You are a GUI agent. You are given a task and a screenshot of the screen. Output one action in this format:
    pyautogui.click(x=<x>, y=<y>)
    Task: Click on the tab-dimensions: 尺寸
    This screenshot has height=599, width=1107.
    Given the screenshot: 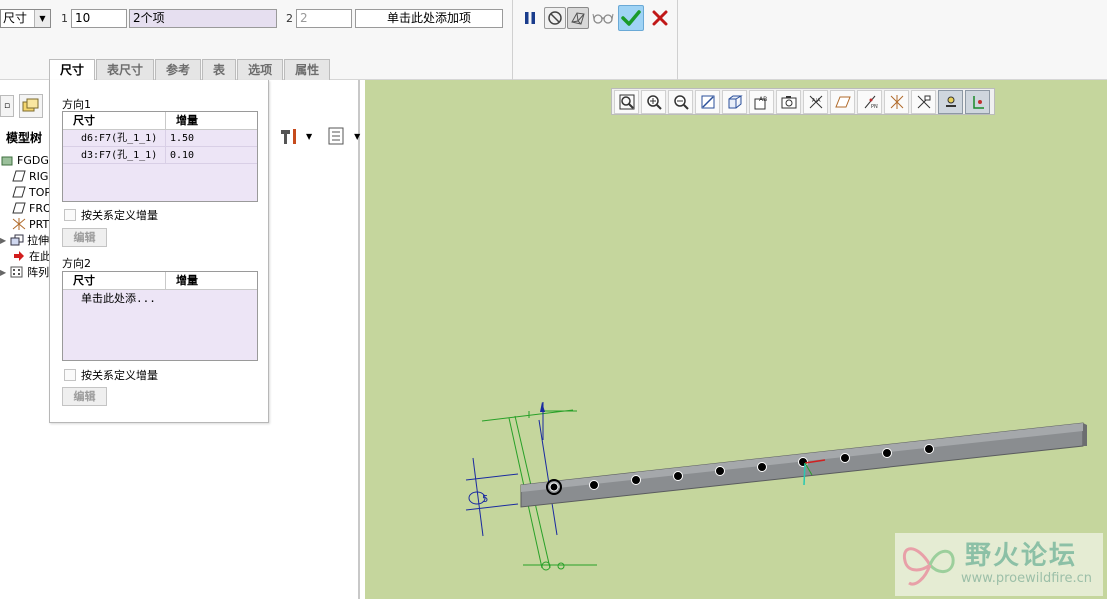 What is the action you would take?
    pyautogui.click(x=72, y=70)
    